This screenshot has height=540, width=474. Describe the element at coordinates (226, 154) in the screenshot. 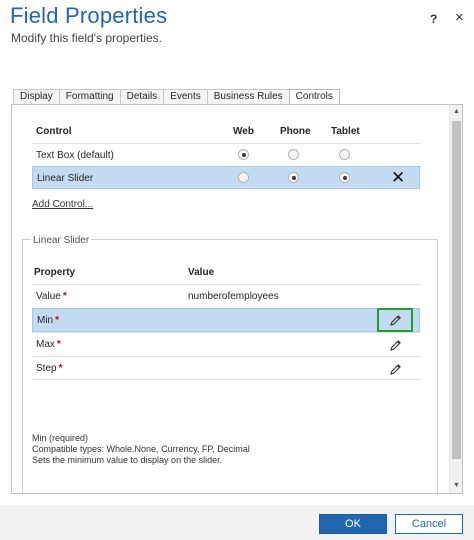

I see `control-row-text-box: Text Box (default)` at that location.